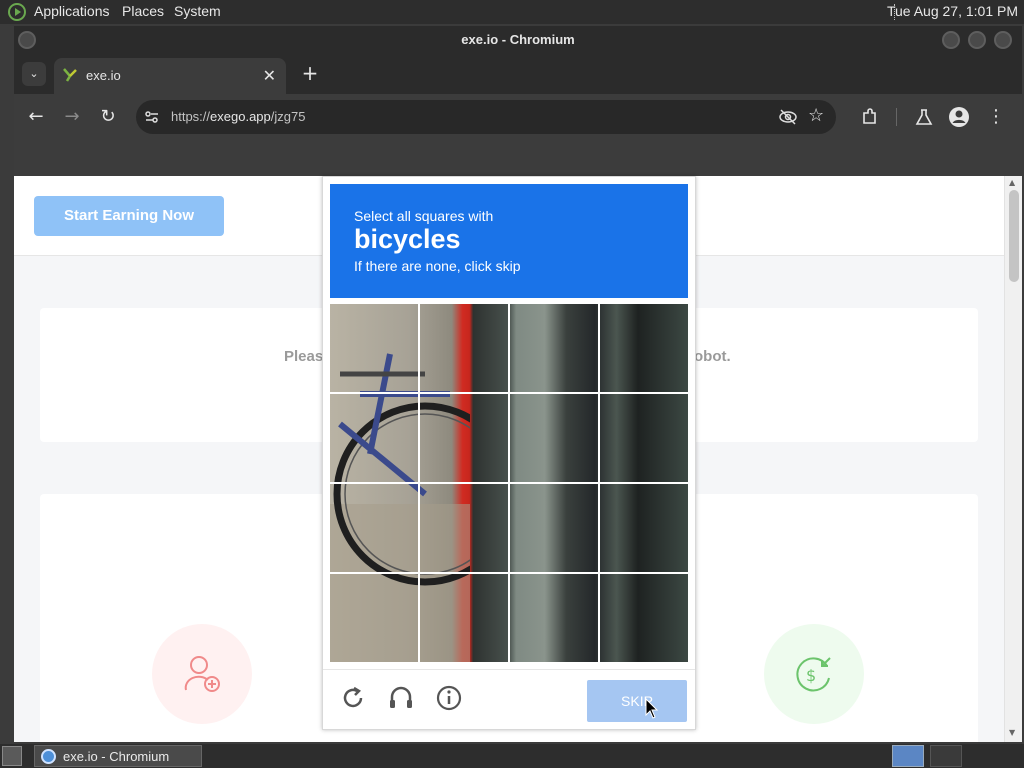 The image size is (1024, 768). I want to click on menu-applications: Applications, so click(72, 11).